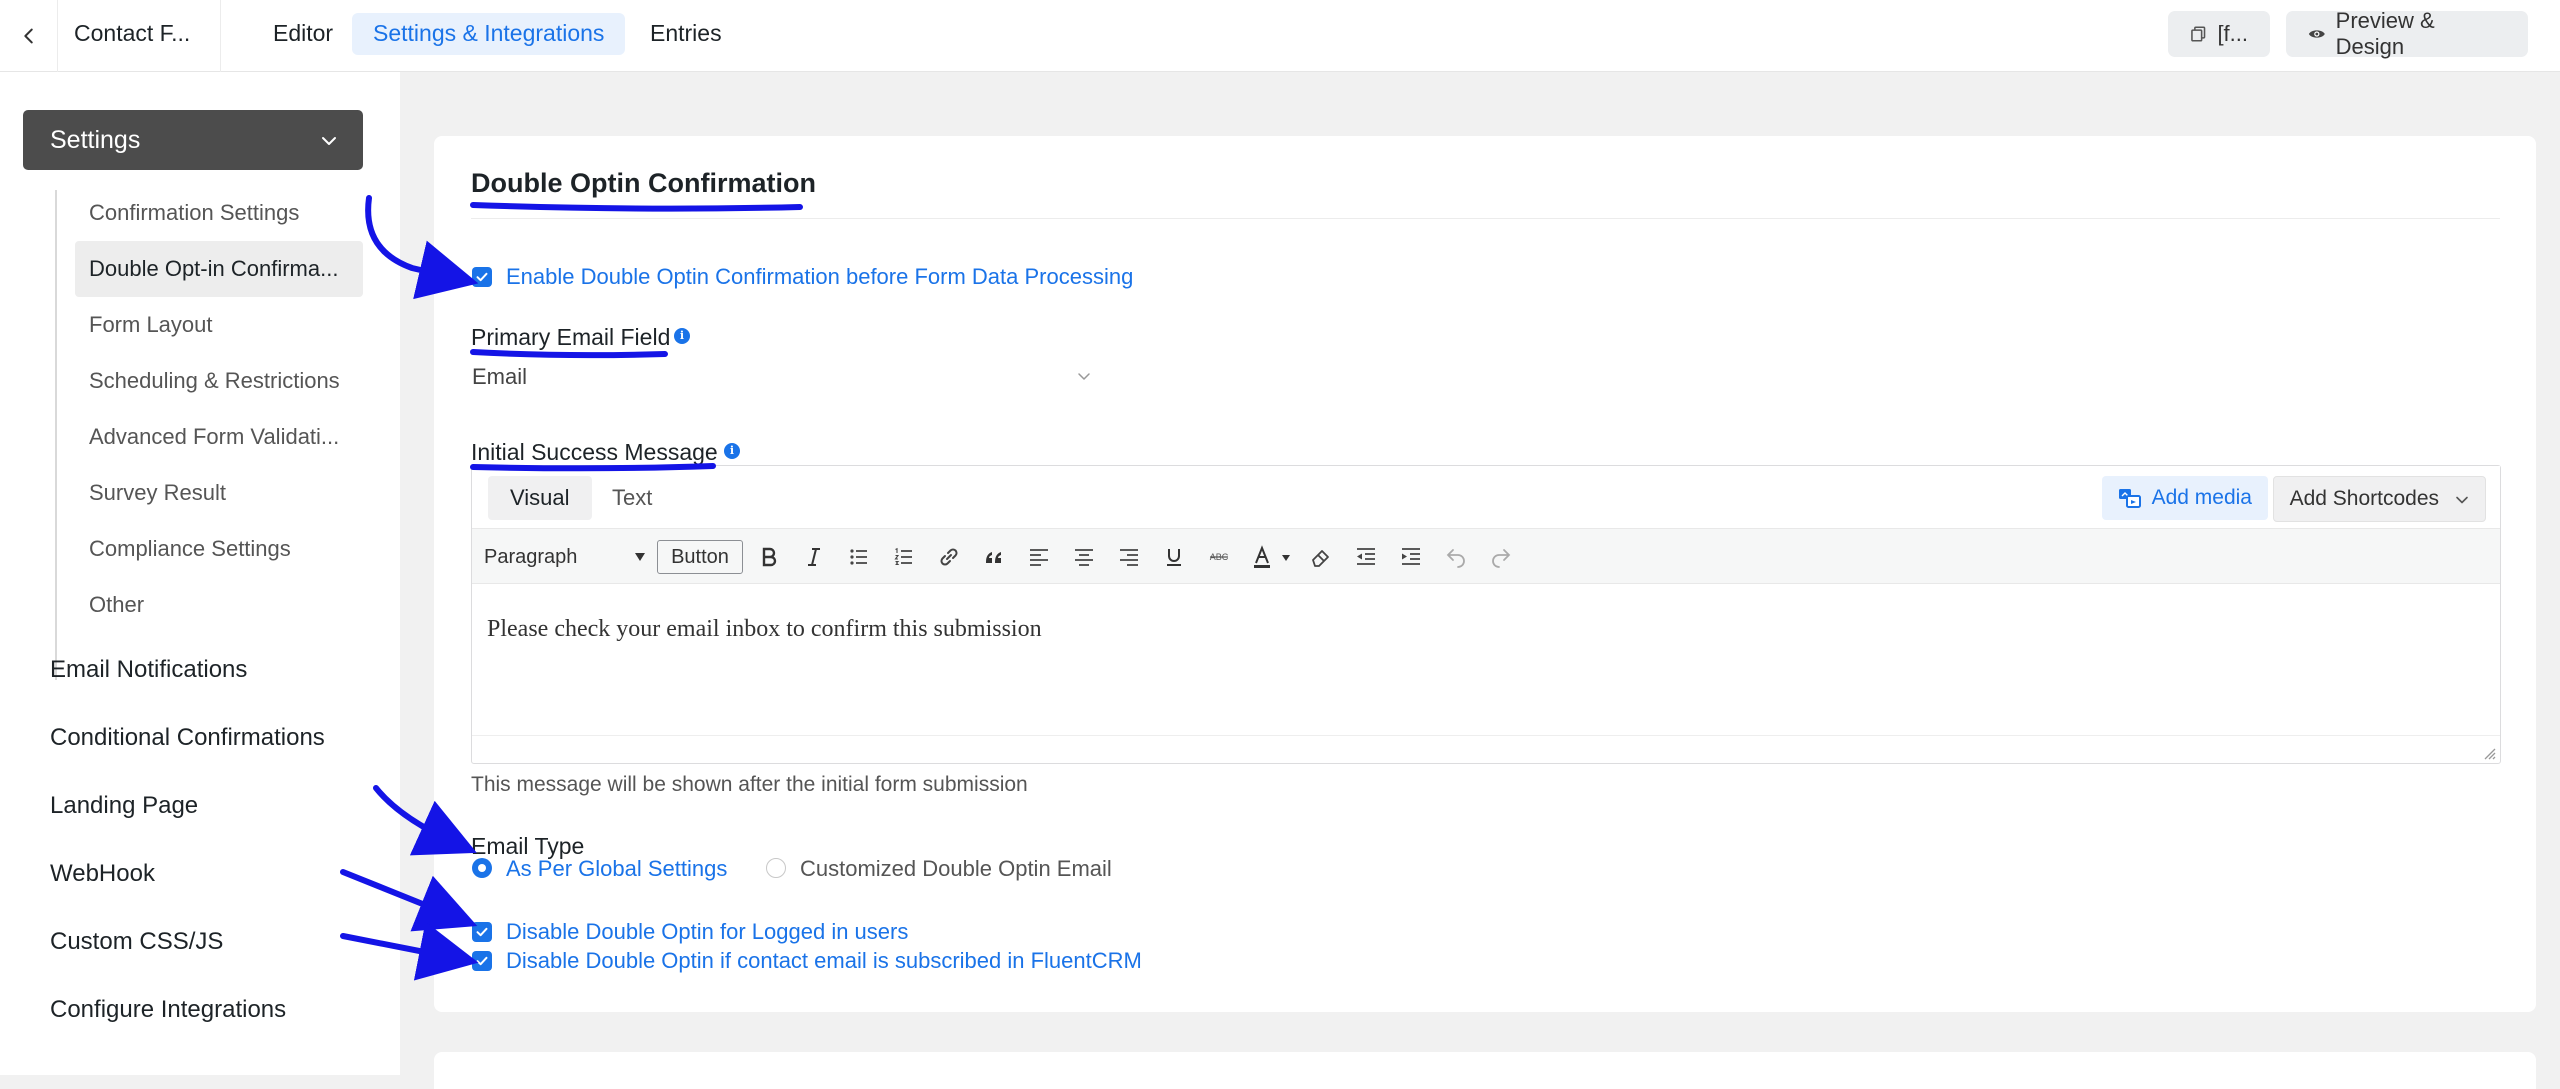  I want to click on media-icon, so click(2129, 498).